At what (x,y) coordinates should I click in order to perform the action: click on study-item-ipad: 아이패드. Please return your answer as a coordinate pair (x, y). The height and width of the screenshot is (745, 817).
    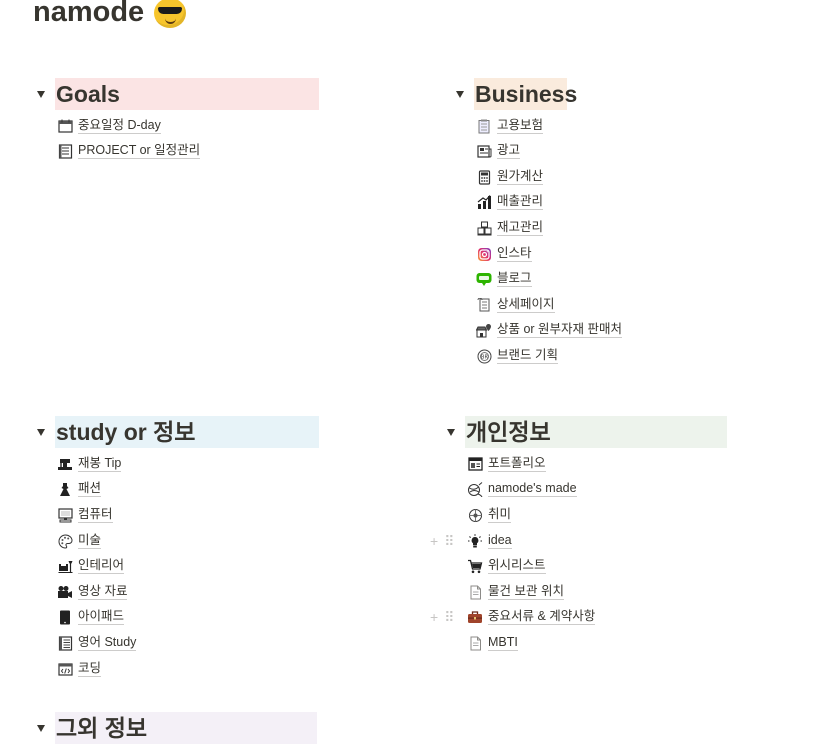
    Looking at the image, I should click on (91, 617).